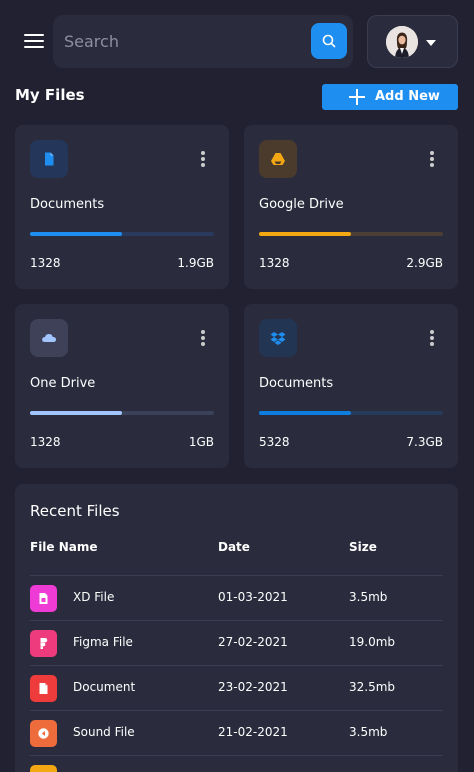 This screenshot has width=474, height=772. I want to click on storage-size: 2.9GB, so click(424, 263).